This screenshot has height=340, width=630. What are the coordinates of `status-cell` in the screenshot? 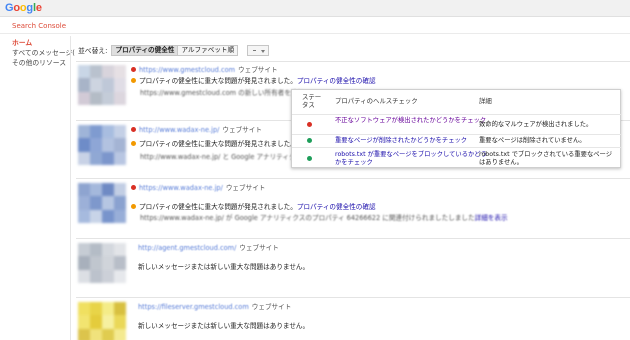 It's located at (311, 126).